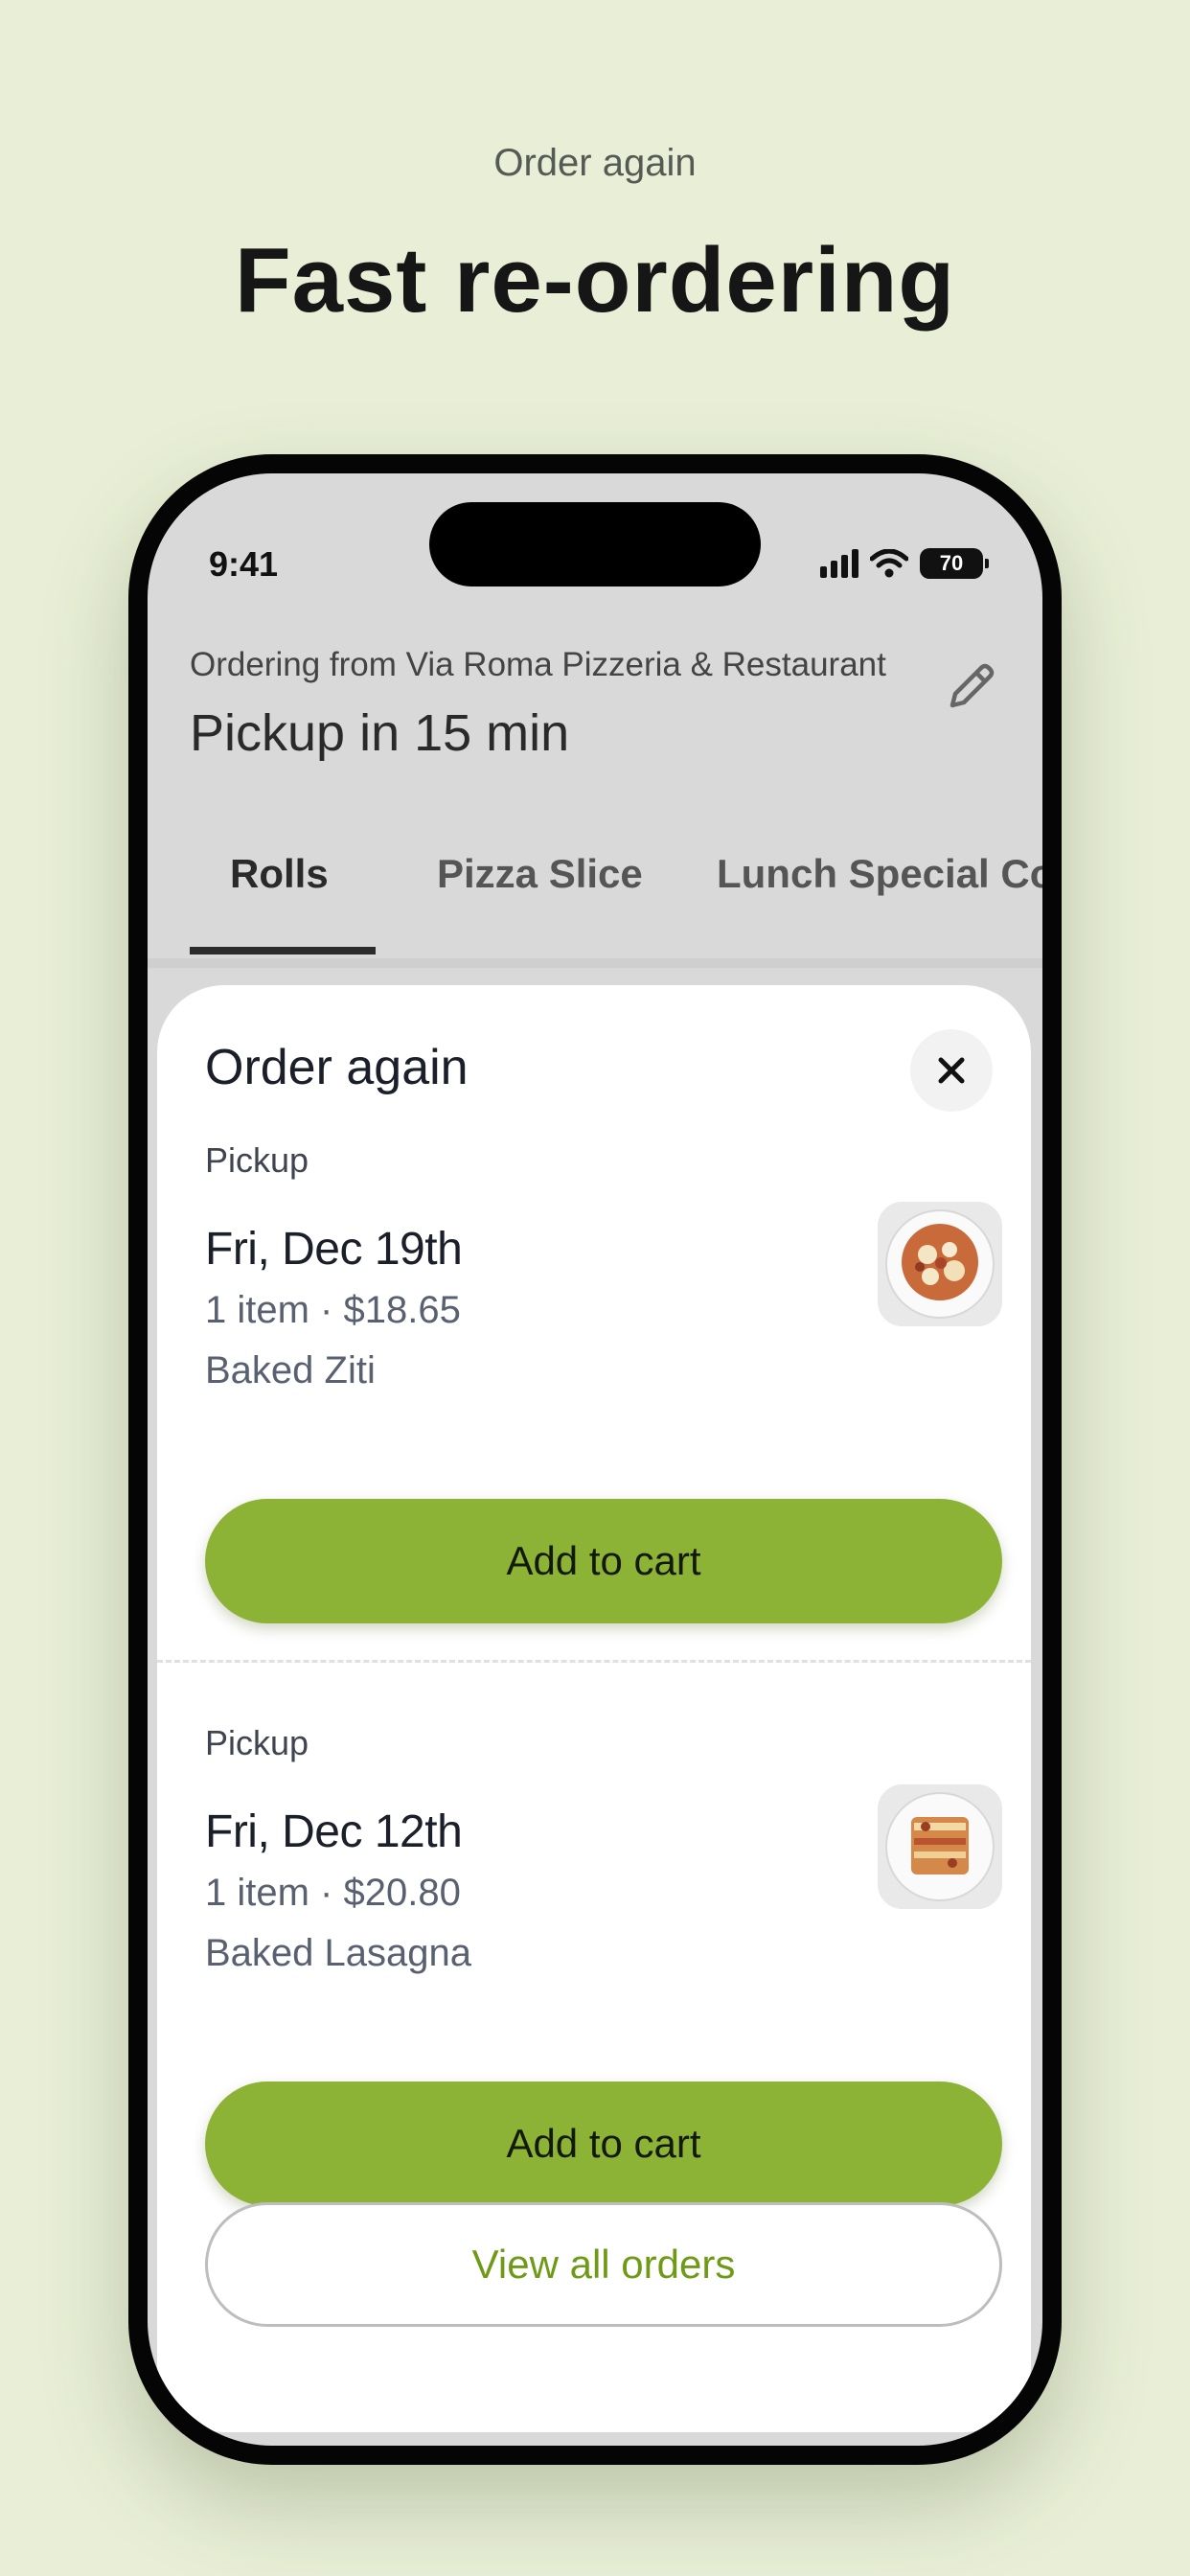  Describe the element at coordinates (595, 963) in the screenshot. I see `tabs-divider` at that location.